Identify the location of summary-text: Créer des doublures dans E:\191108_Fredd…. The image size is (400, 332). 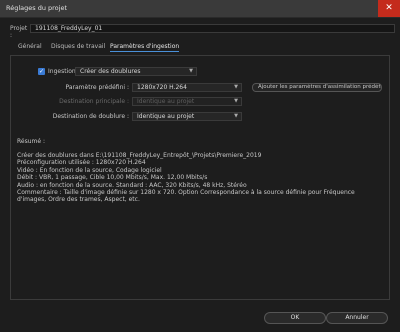
(197, 178).